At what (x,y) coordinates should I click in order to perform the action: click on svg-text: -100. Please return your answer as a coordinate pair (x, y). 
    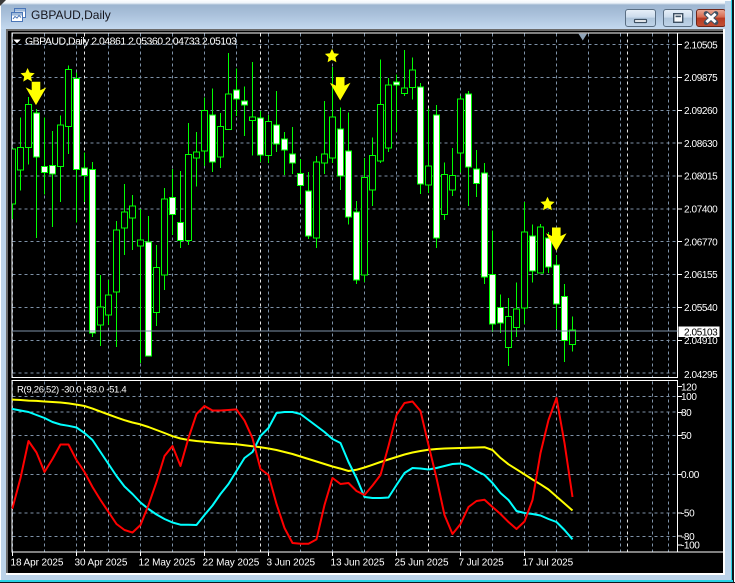
    Looking at the image, I should click on (690, 546).